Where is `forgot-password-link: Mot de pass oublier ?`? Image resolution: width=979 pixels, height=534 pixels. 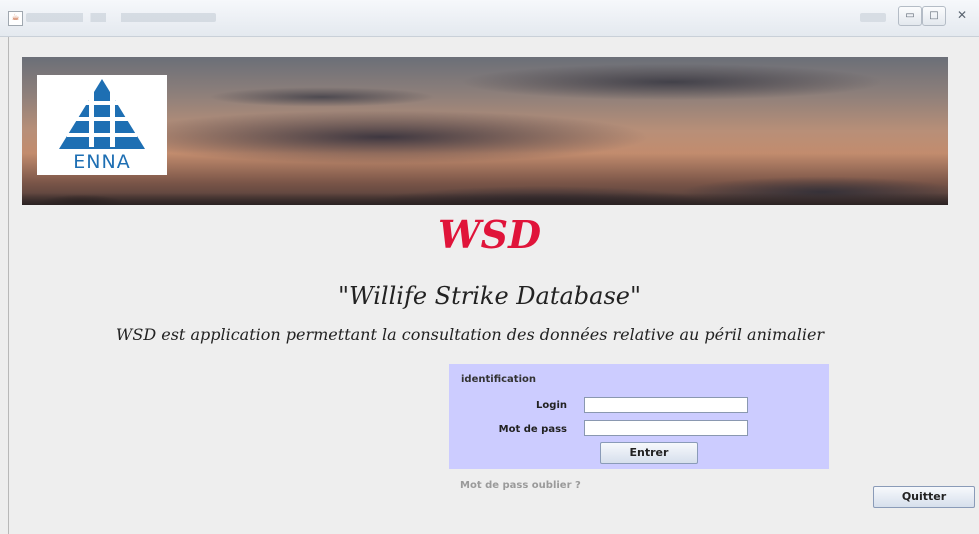 forgot-password-link: Mot de pass oublier ? is located at coordinates (520, 485).